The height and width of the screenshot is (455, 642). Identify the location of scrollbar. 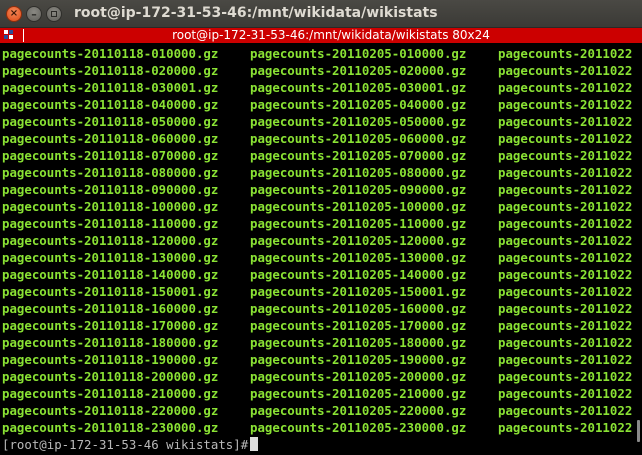
(638, 431).